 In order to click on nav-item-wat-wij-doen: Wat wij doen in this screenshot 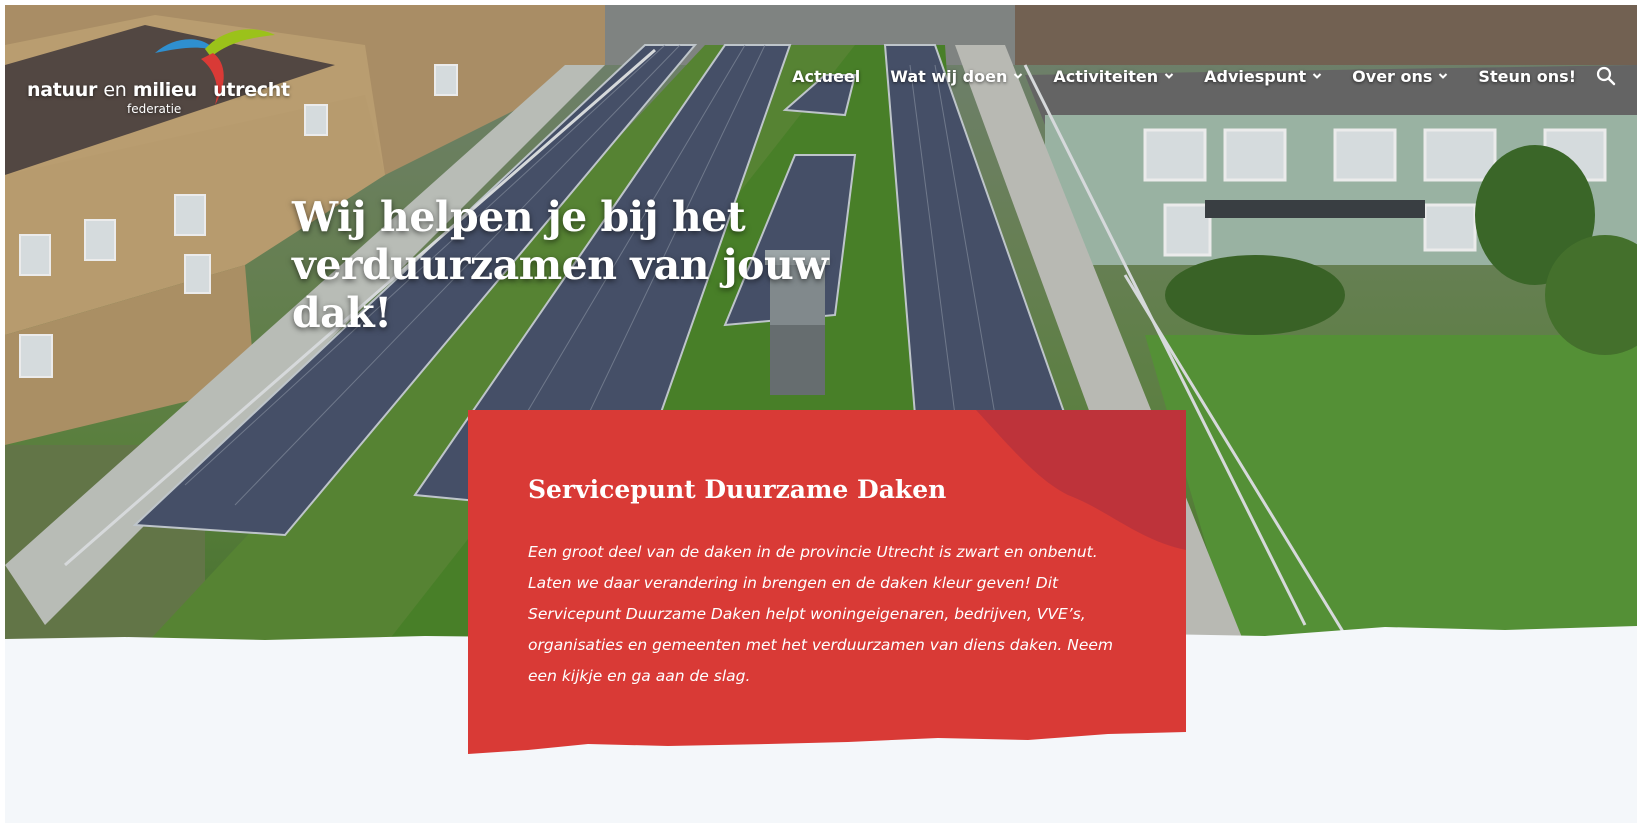, I will do `click(956, 76)`.